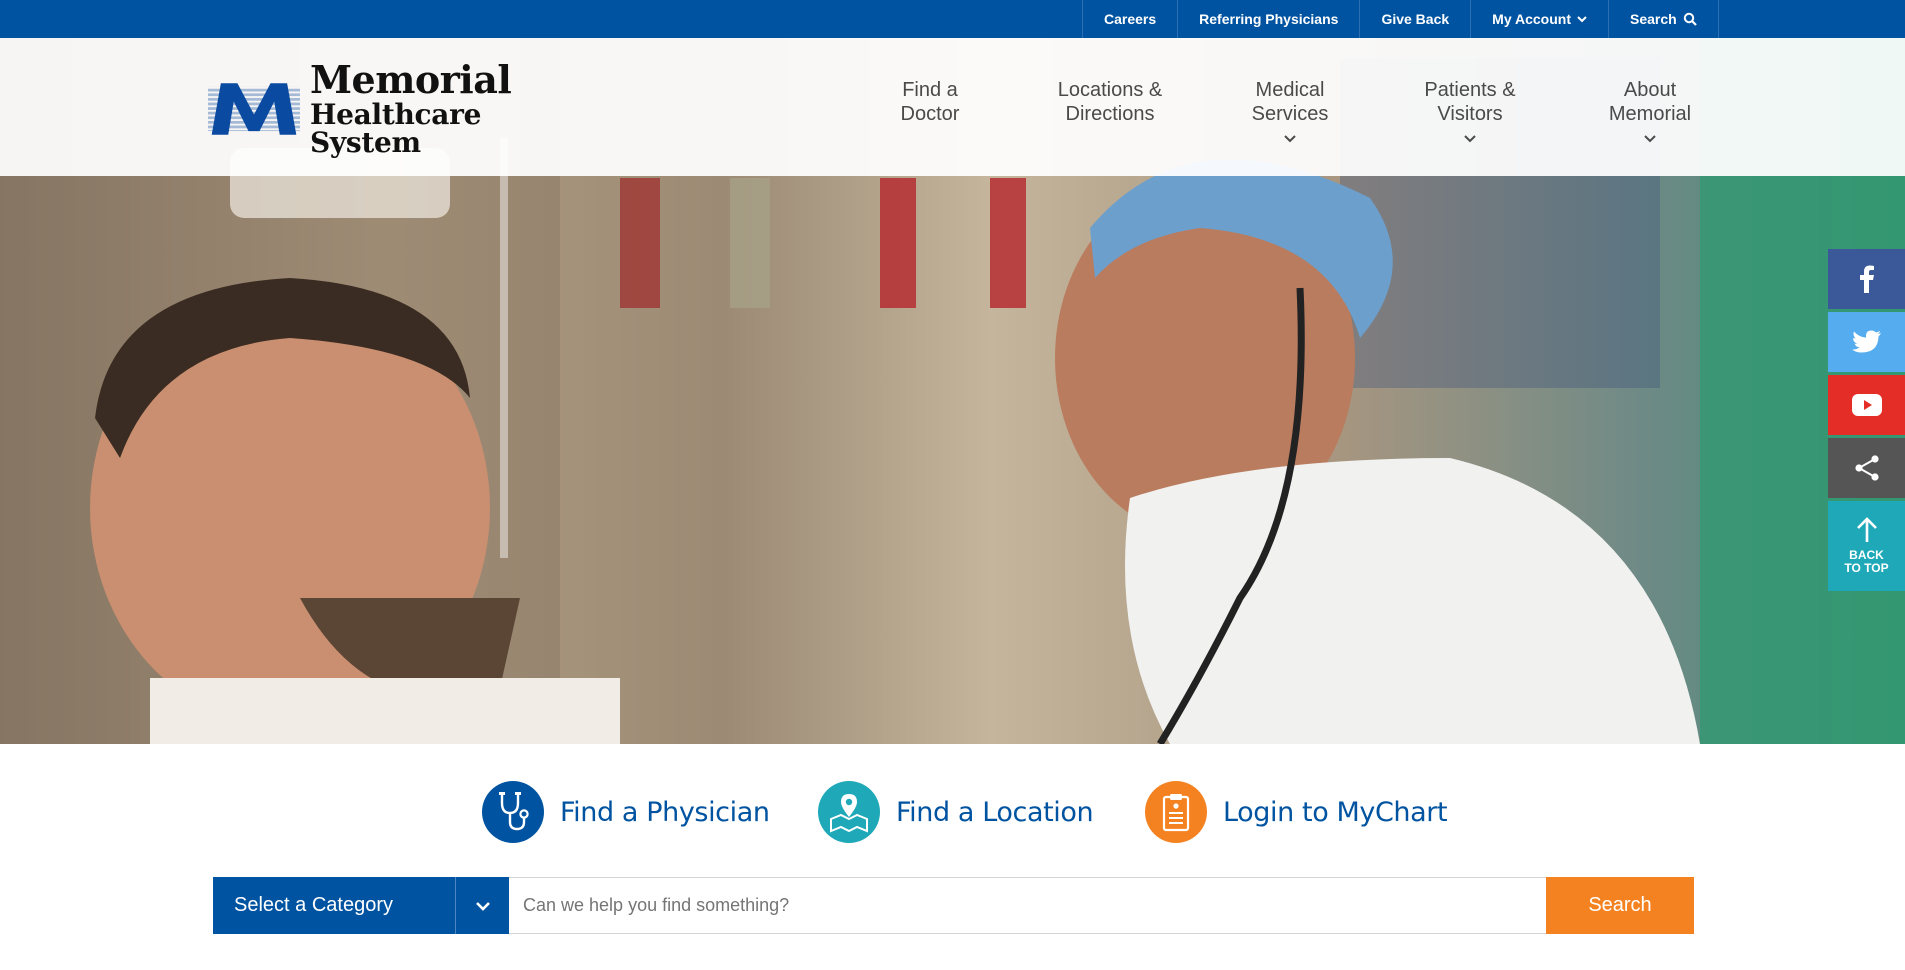 This screenshot has height=970, width=1905. I want to click on share-icon, so click(1866, 468).